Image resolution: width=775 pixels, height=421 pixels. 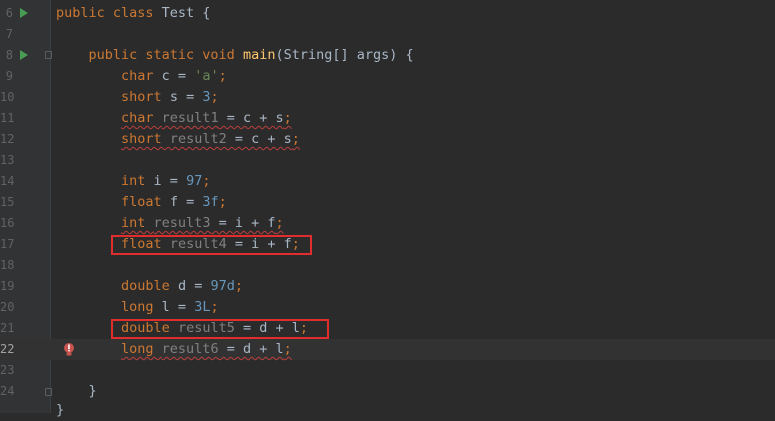 What do you see at coordinates (206, 118) in the screenshot?
I see `code-text: char result1 = c + s;` at bounding box center [206, 118].